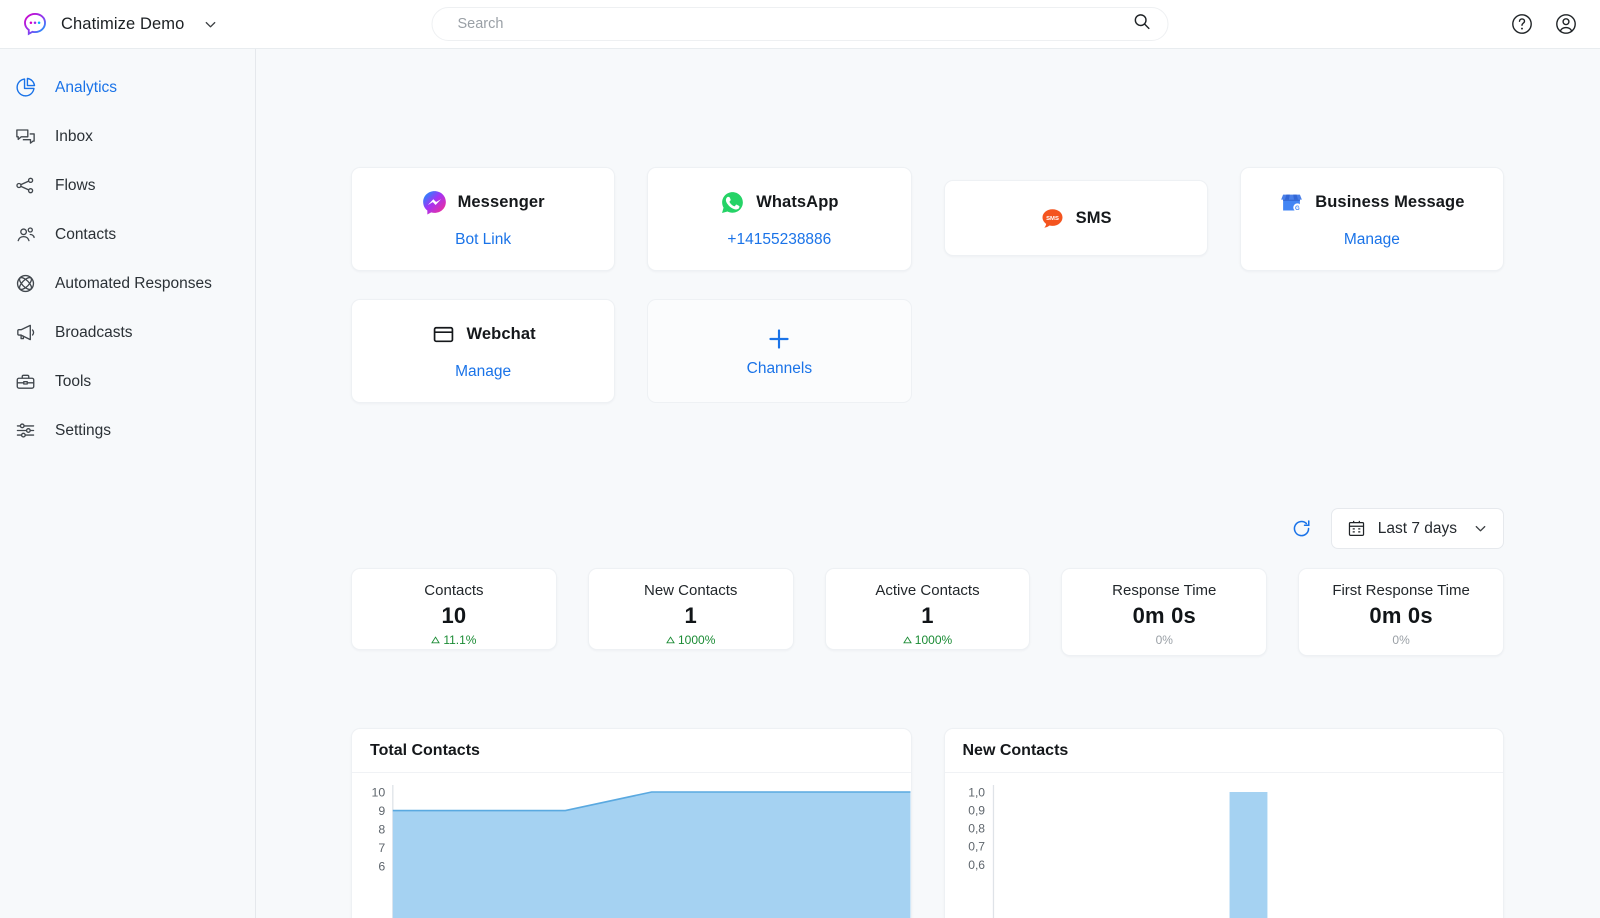 This screenshot has height=918, width=1600. I want to click on svg-text: 8, so click(381, 829).